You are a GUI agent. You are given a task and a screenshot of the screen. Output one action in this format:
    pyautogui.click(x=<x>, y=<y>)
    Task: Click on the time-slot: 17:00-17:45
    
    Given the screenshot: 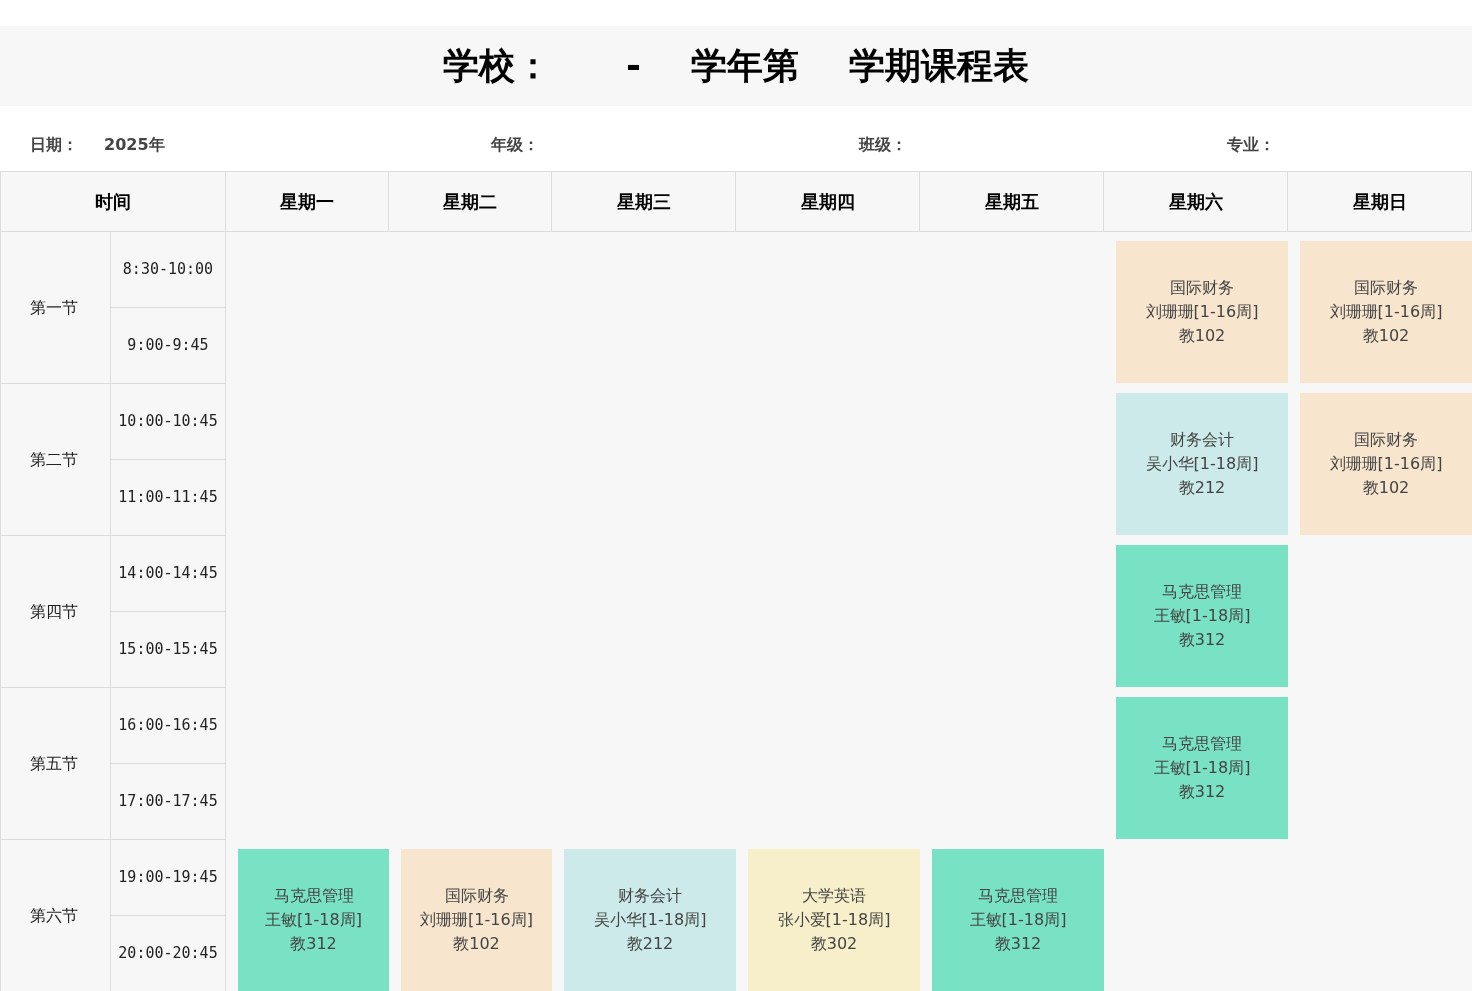 What is the action you would take?
    pyautogui.click(x=168, y=802)
    